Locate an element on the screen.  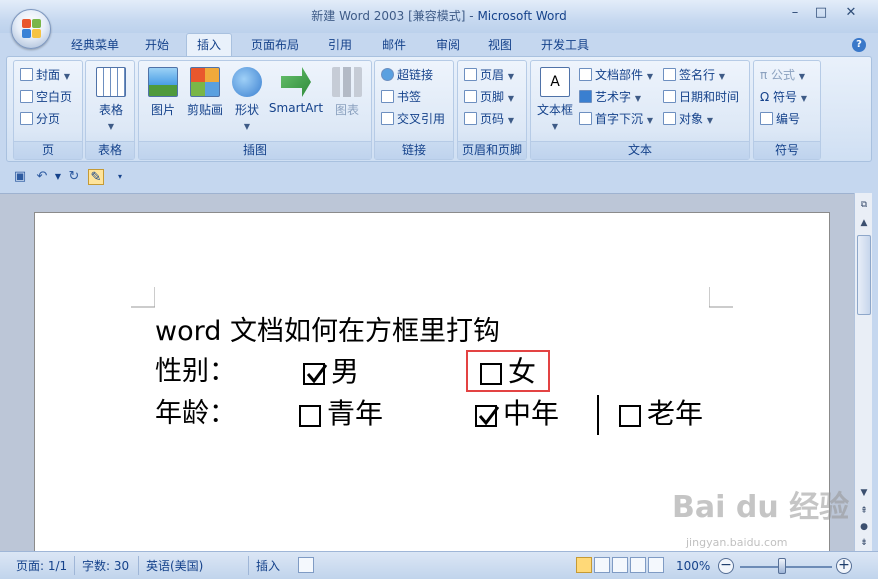
page-count: 页面: 1/1 is located at coordinates (41, 566).